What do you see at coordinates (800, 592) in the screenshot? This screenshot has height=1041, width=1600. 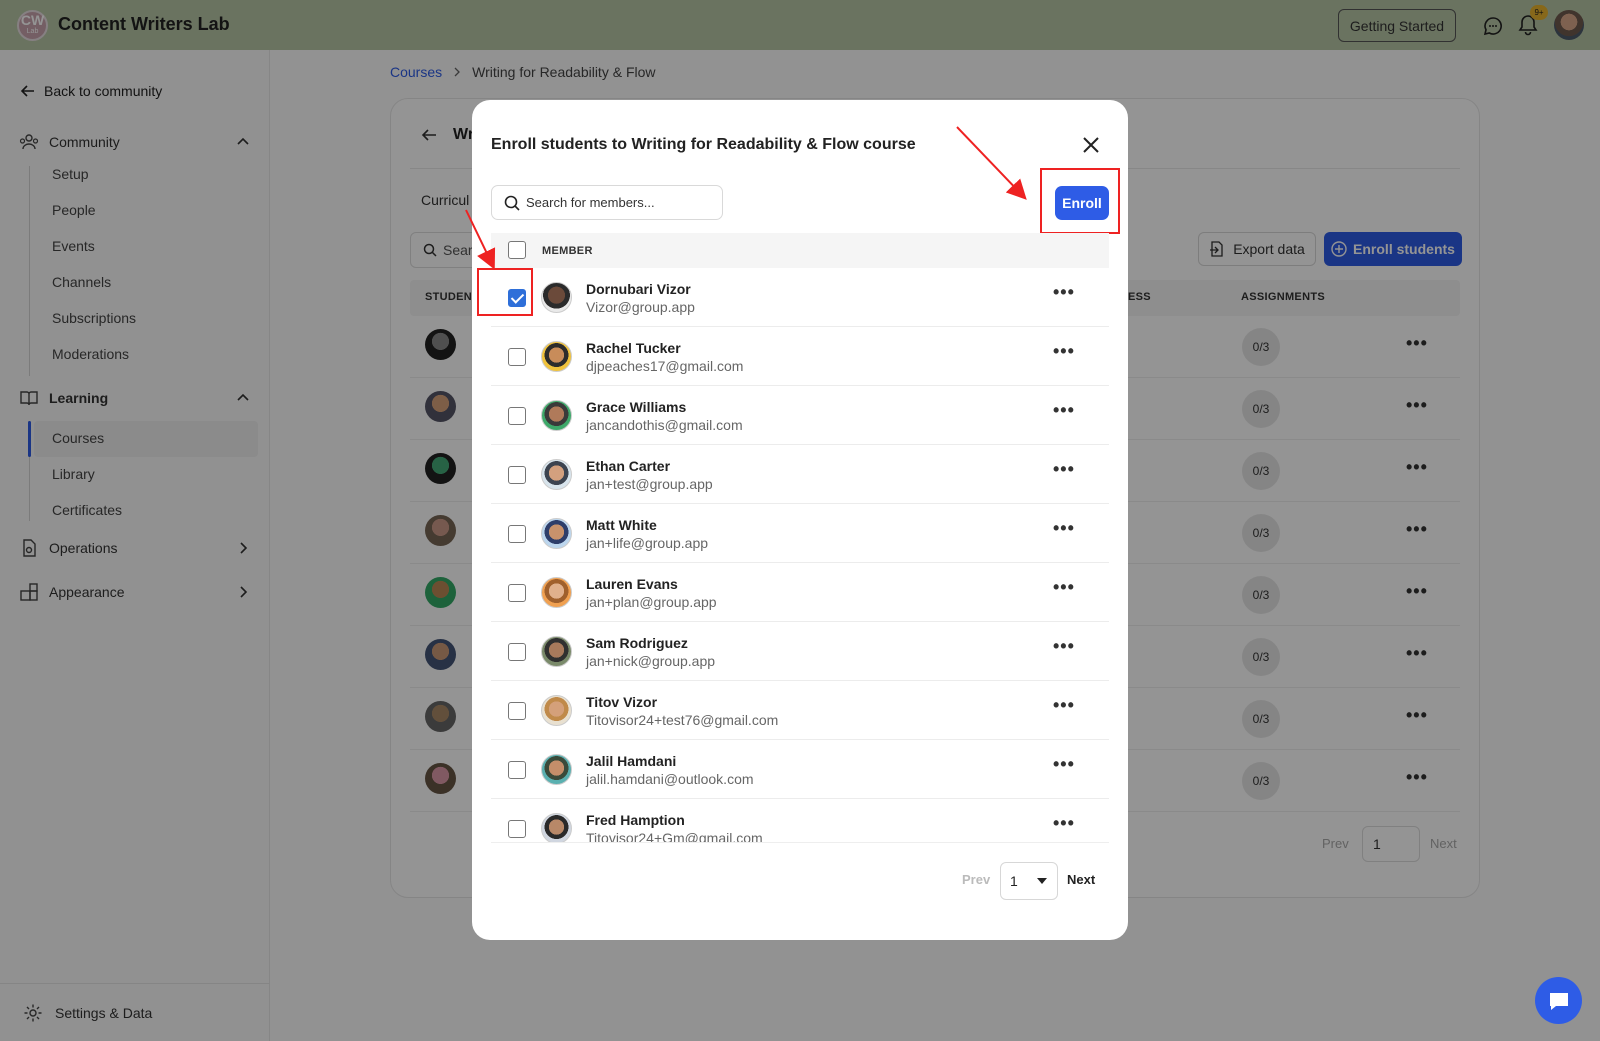 I see `member-row: Lauren Evans jan+plan@group.app •••` at bounding box center [800, 592].